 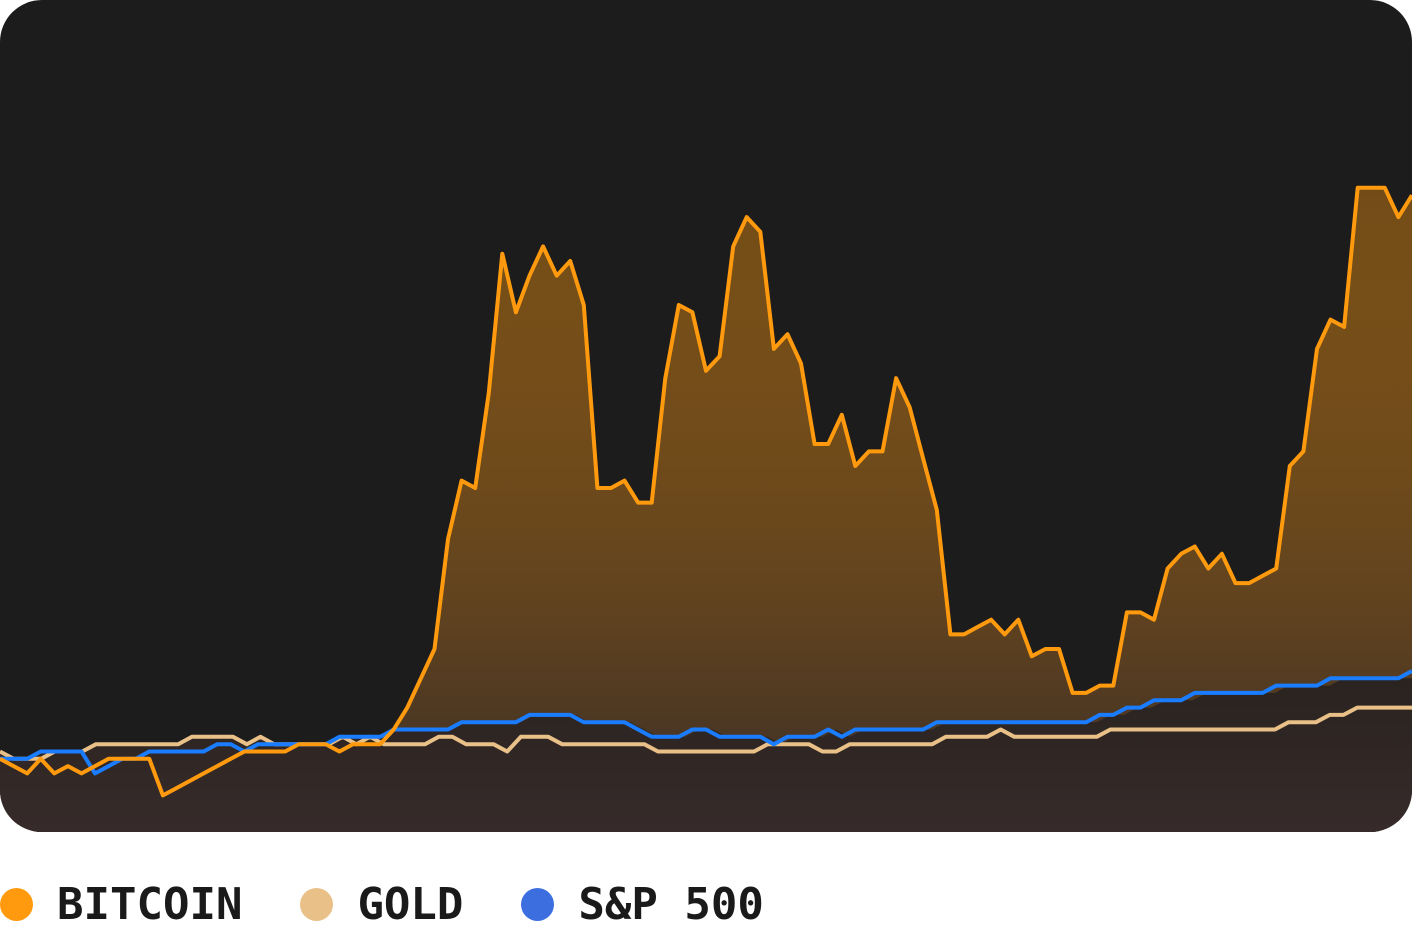 What do you see at coordinates (150, 904) in the screenshot?
I see `legend-label-bitcoin: BITCOIN` at bounding box center [150, 904].